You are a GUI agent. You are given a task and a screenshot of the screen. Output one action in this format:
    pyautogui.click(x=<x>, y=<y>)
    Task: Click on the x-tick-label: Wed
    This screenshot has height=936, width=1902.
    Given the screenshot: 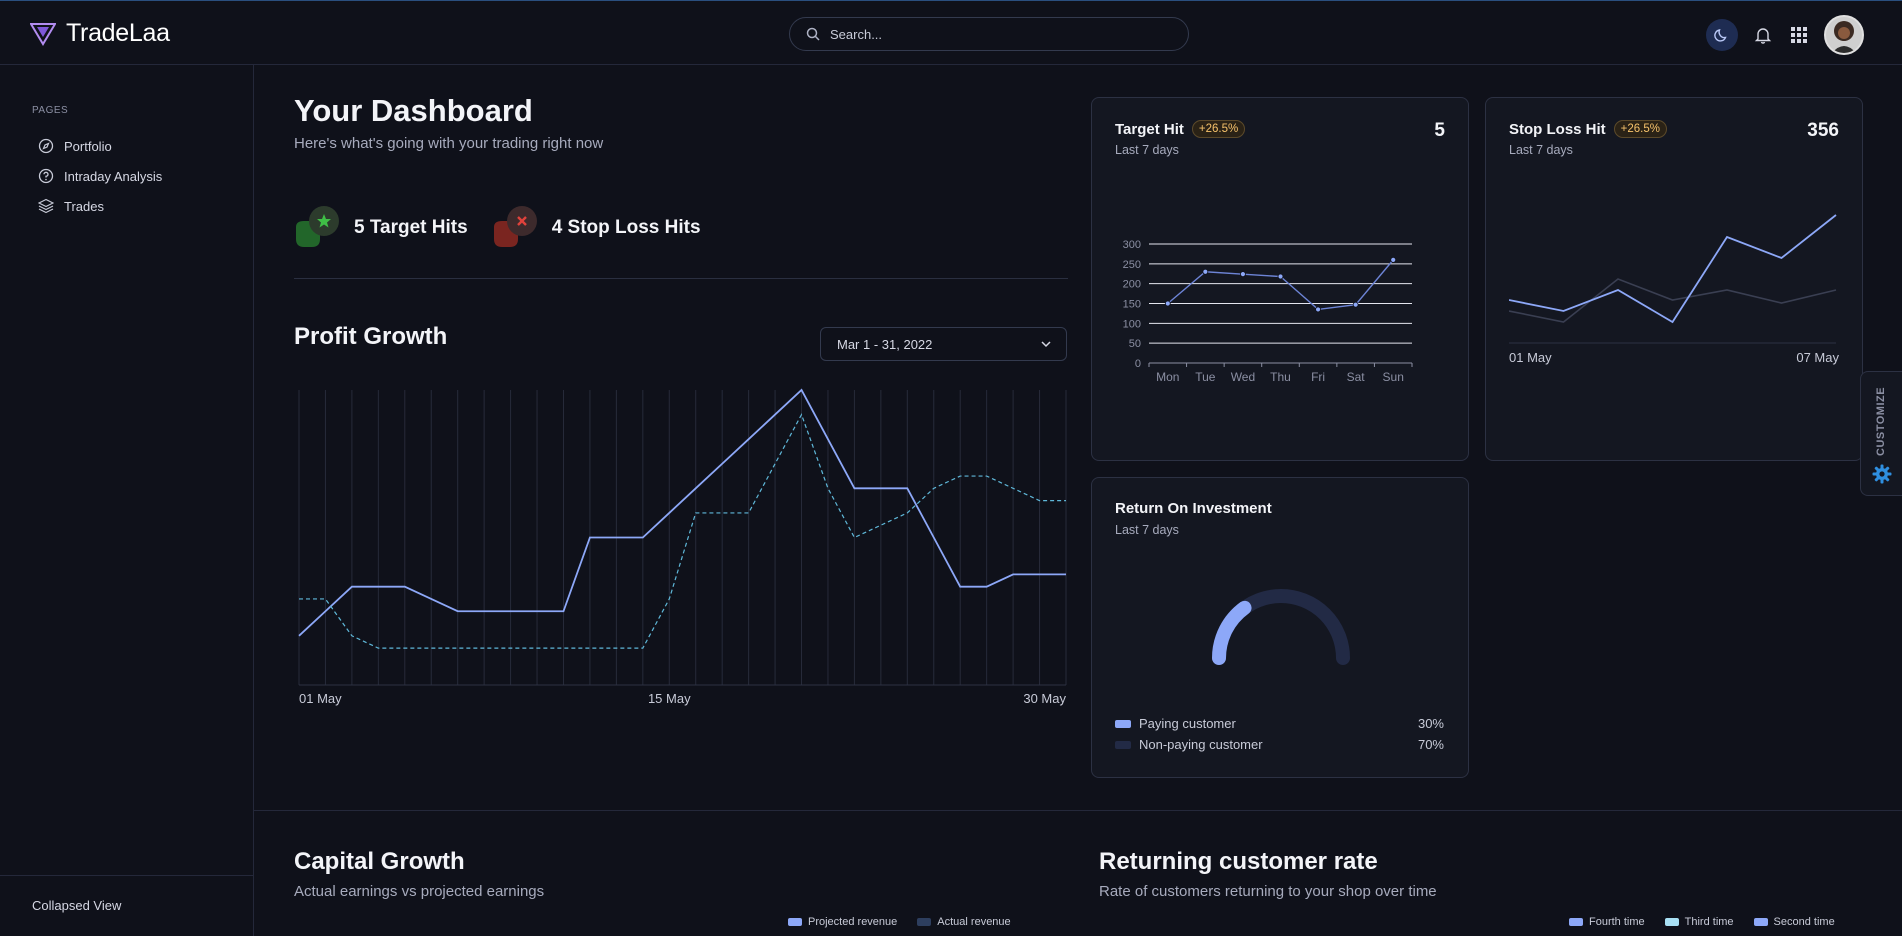 What is the action you would take?
    pyautogui.click(x=1243, y=377)
    